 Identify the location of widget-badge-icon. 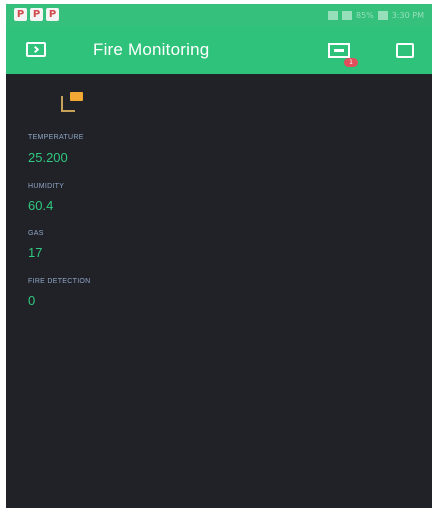
(76, 96).